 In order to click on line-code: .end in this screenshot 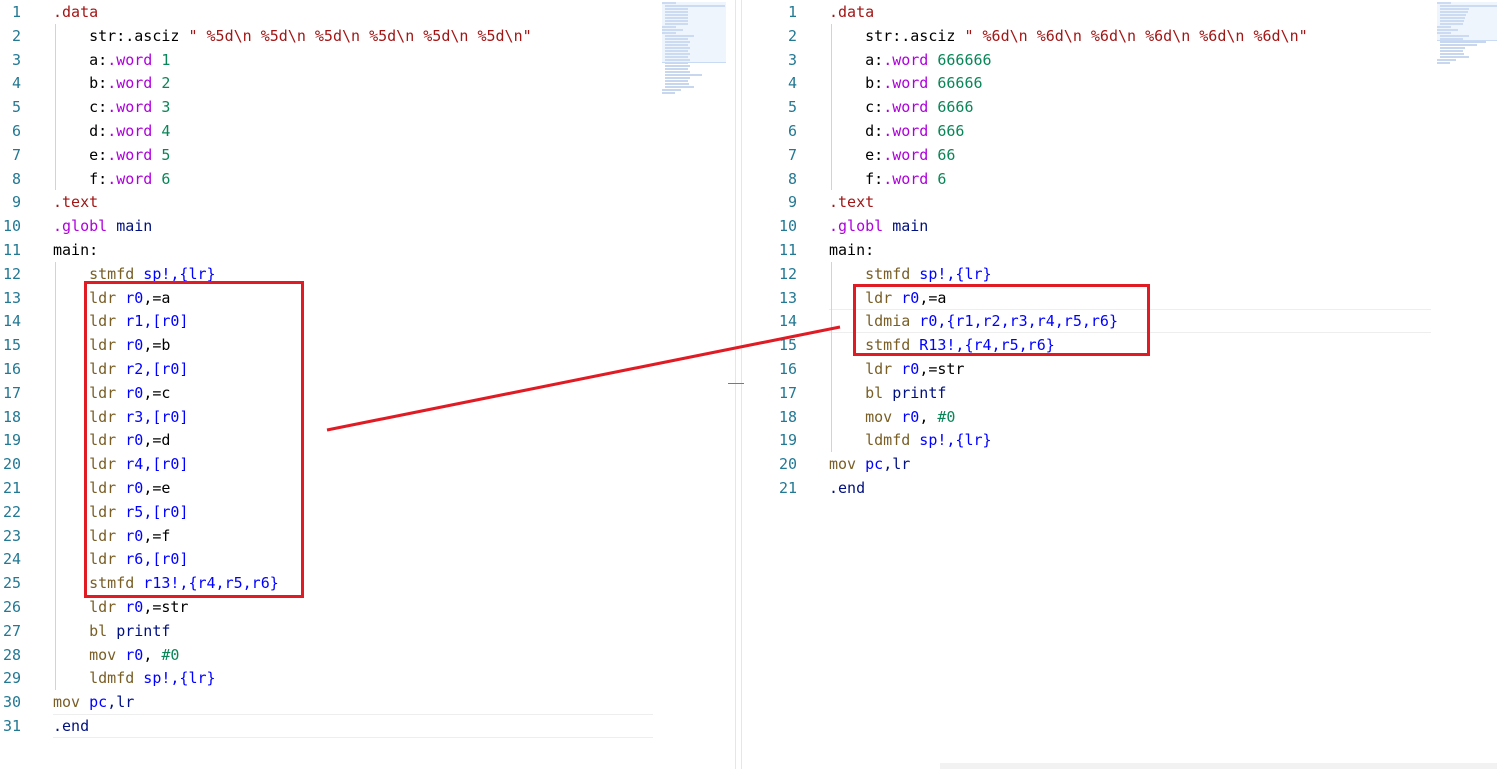, I will do `click(847, 488)`.